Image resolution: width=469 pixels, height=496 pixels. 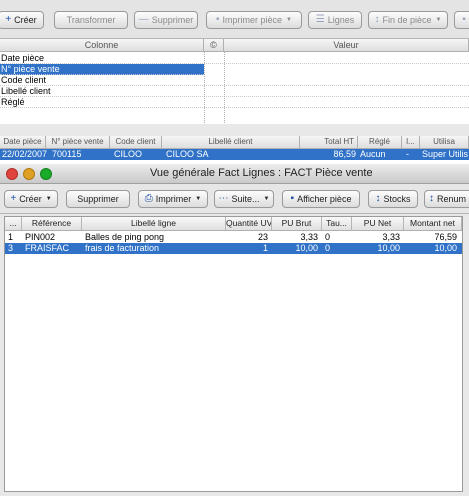 What do you see at coordinates (445, 154) in the screenshot?
I see `user-cell: Super Utilis` at bounding box center [445, 154].